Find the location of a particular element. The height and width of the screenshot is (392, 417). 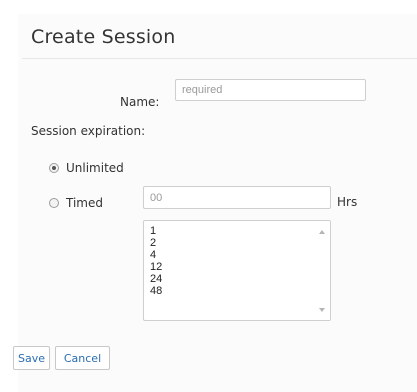

unlimited-option: Unlimited is located at coordinates (86, 168).